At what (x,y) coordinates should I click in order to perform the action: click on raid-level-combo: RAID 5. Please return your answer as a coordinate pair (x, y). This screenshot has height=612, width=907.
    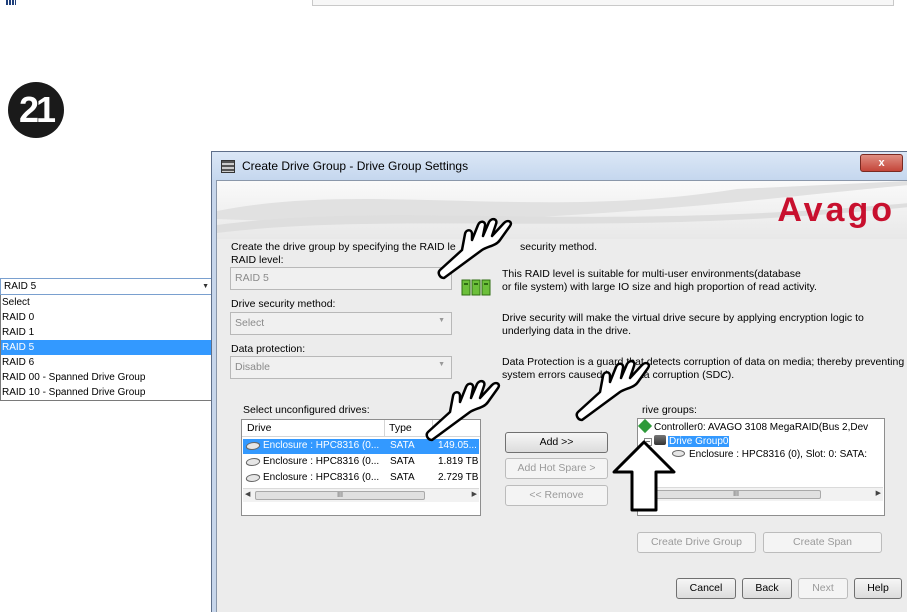
    Looking at the image, I should click on (341, 278).